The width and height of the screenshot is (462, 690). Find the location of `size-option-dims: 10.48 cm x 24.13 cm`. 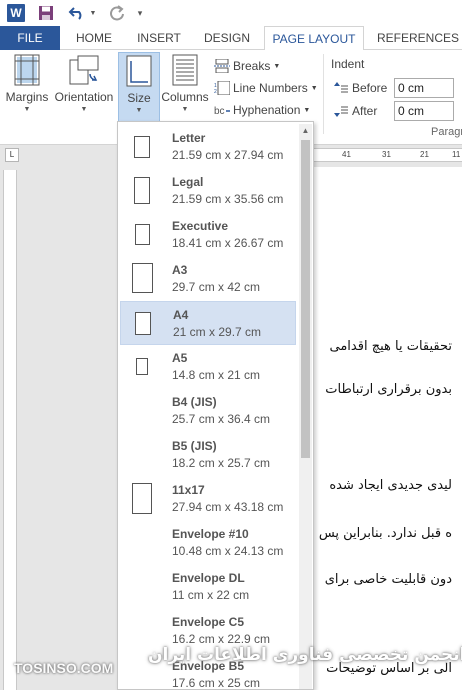

size-option-dims: 10.48 cm x 24.13 cm is located at coordinates (228, 551).